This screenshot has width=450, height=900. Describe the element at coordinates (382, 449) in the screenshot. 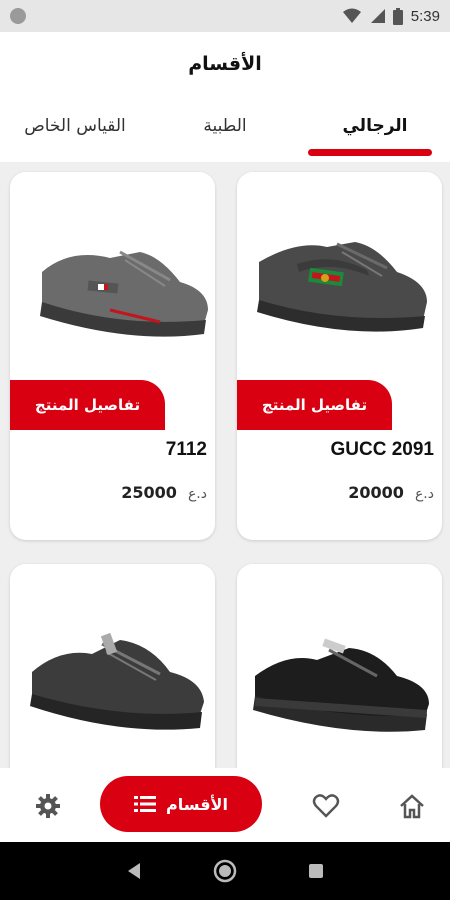

I see `product-name: GUCC 2091` at that location.